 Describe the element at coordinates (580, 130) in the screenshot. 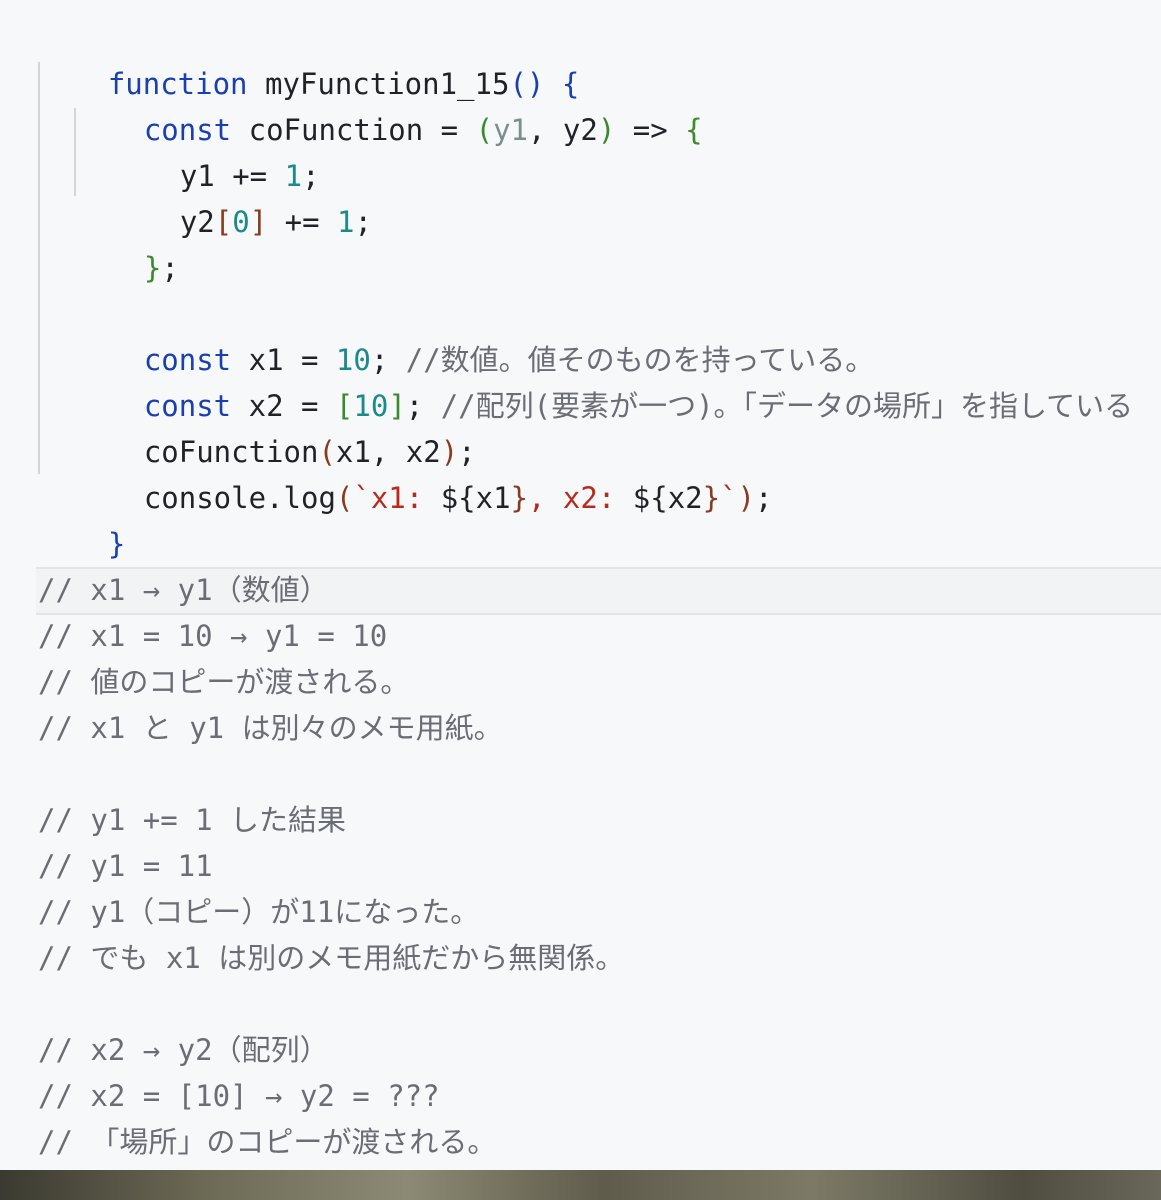

I see `param: y2` at that location.